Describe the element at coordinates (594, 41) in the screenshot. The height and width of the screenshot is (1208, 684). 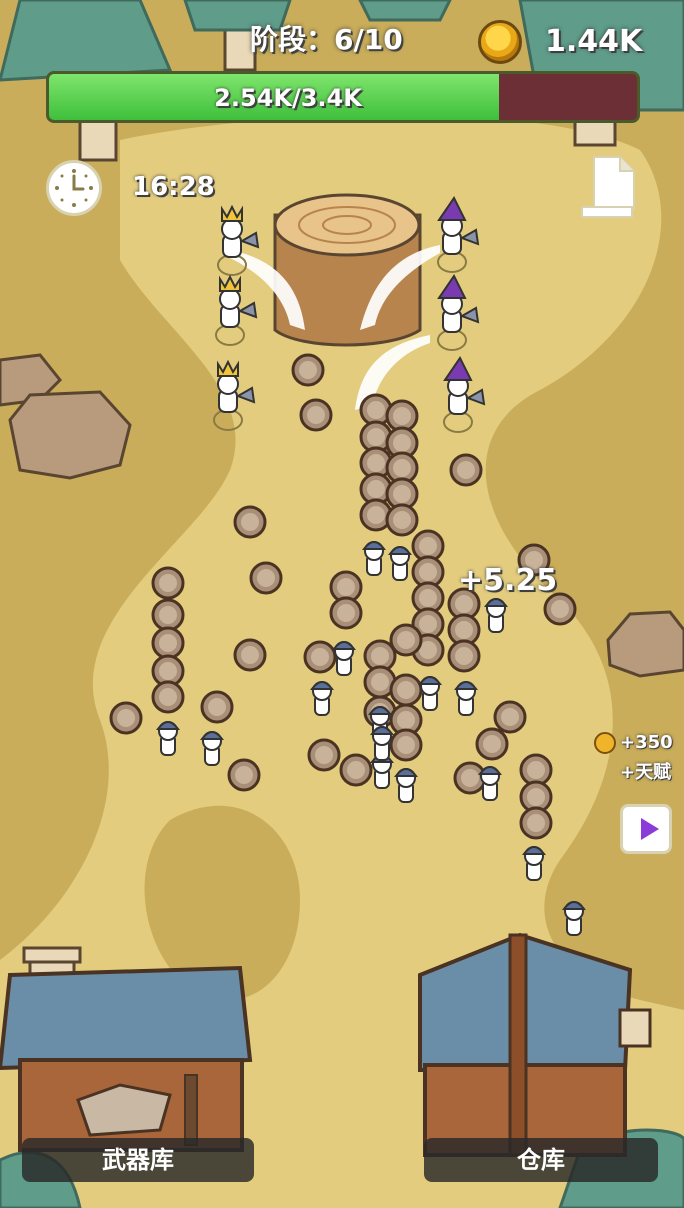
I see `coin-count: 1.44K` at that location.